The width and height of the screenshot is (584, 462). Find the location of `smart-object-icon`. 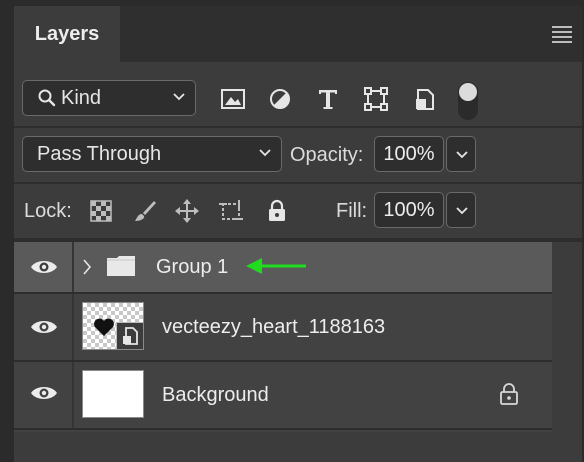

smart-object-icon is located at coordinates (130, 336).